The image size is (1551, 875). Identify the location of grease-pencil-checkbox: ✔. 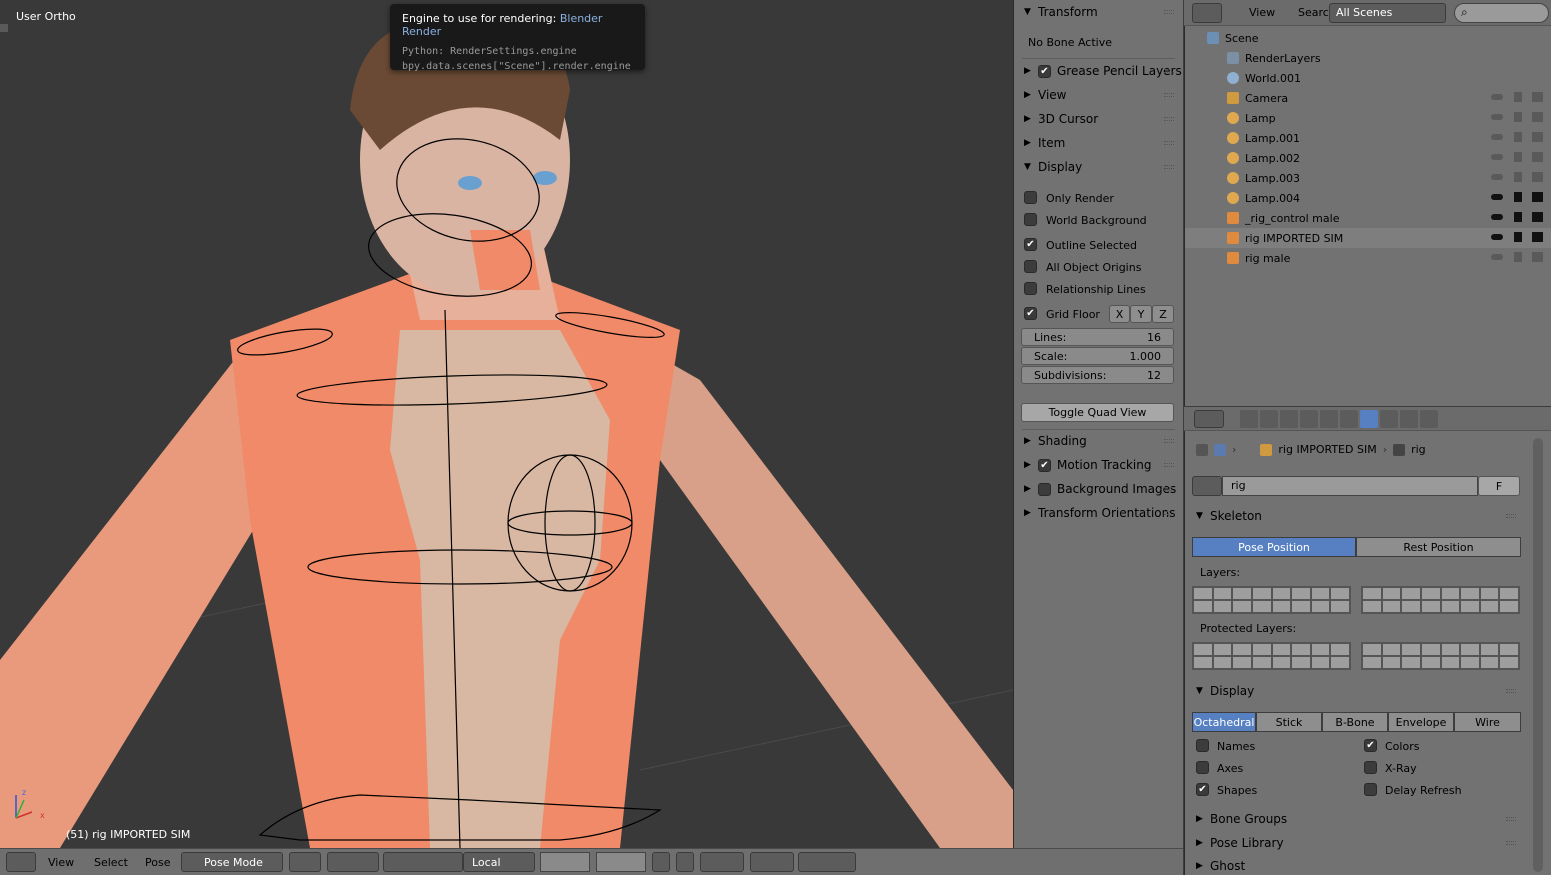
(1044, 71).